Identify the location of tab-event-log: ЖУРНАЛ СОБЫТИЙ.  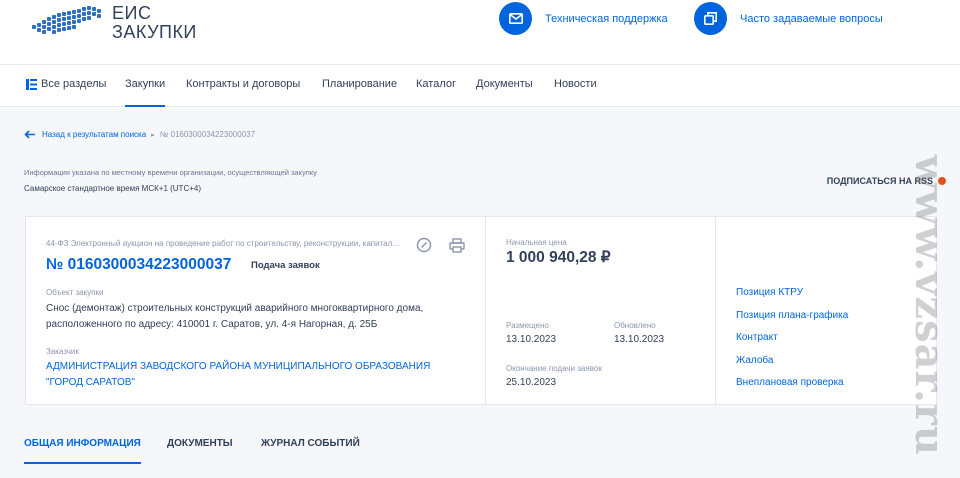
(310, 443).